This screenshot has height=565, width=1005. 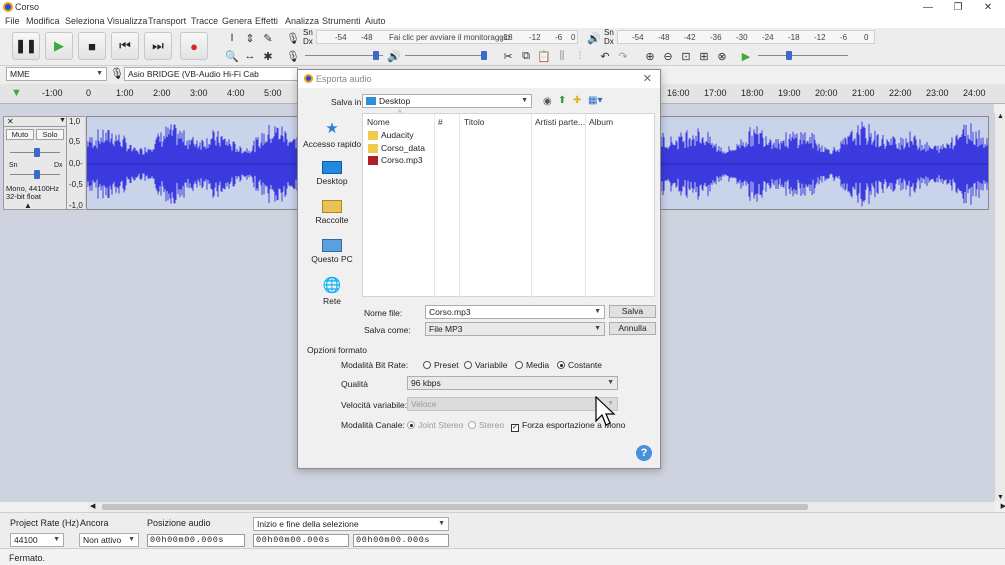 What do you see at coordinates (332, 251) in the screenshot?
I see `place-this-pc: Questo PC` at bounding box center [332, 251].